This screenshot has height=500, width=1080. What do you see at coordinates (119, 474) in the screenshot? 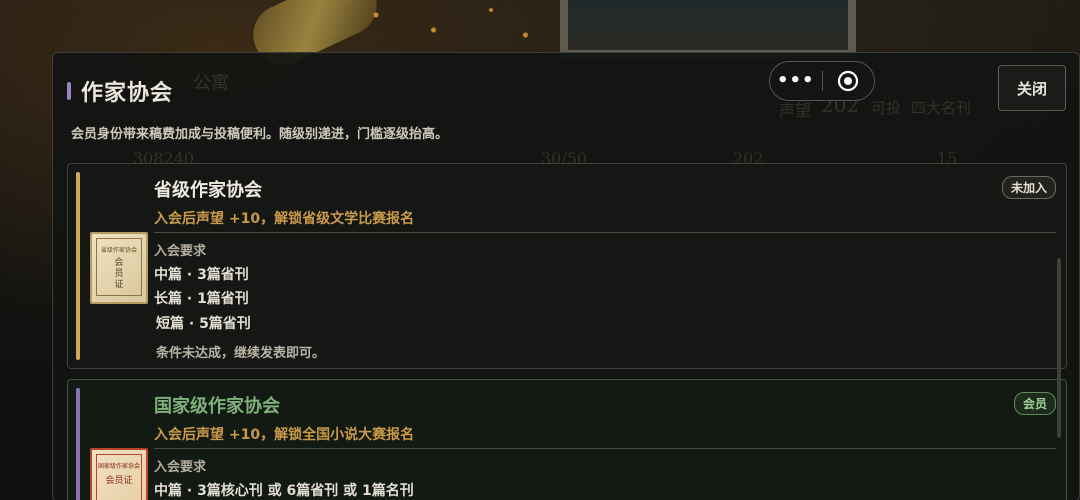
I see `membership-card-image: 国家级作家协会 会员证` at bounding box center [119, 474].